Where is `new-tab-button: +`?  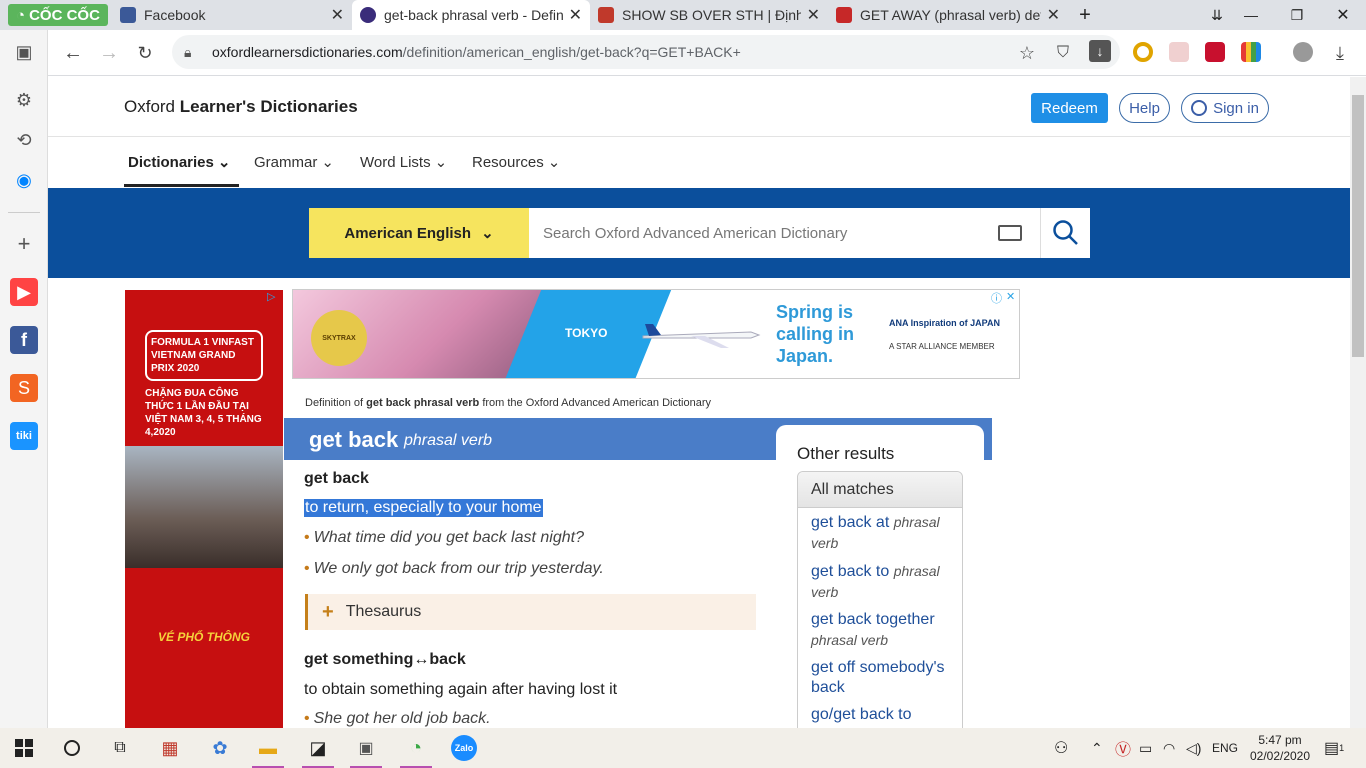 new-tab-button: + is located at coordinates (1085, 15).